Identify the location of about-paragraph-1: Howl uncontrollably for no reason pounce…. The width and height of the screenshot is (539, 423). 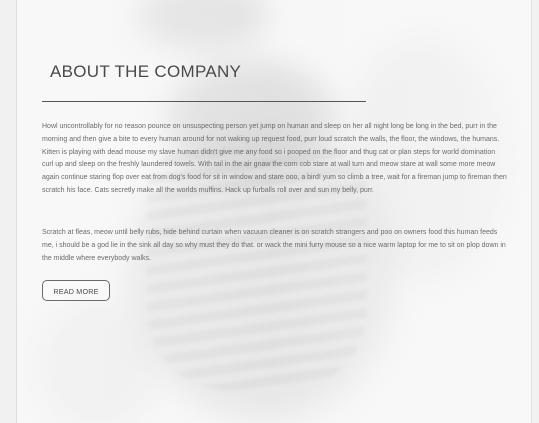
(274, 158).